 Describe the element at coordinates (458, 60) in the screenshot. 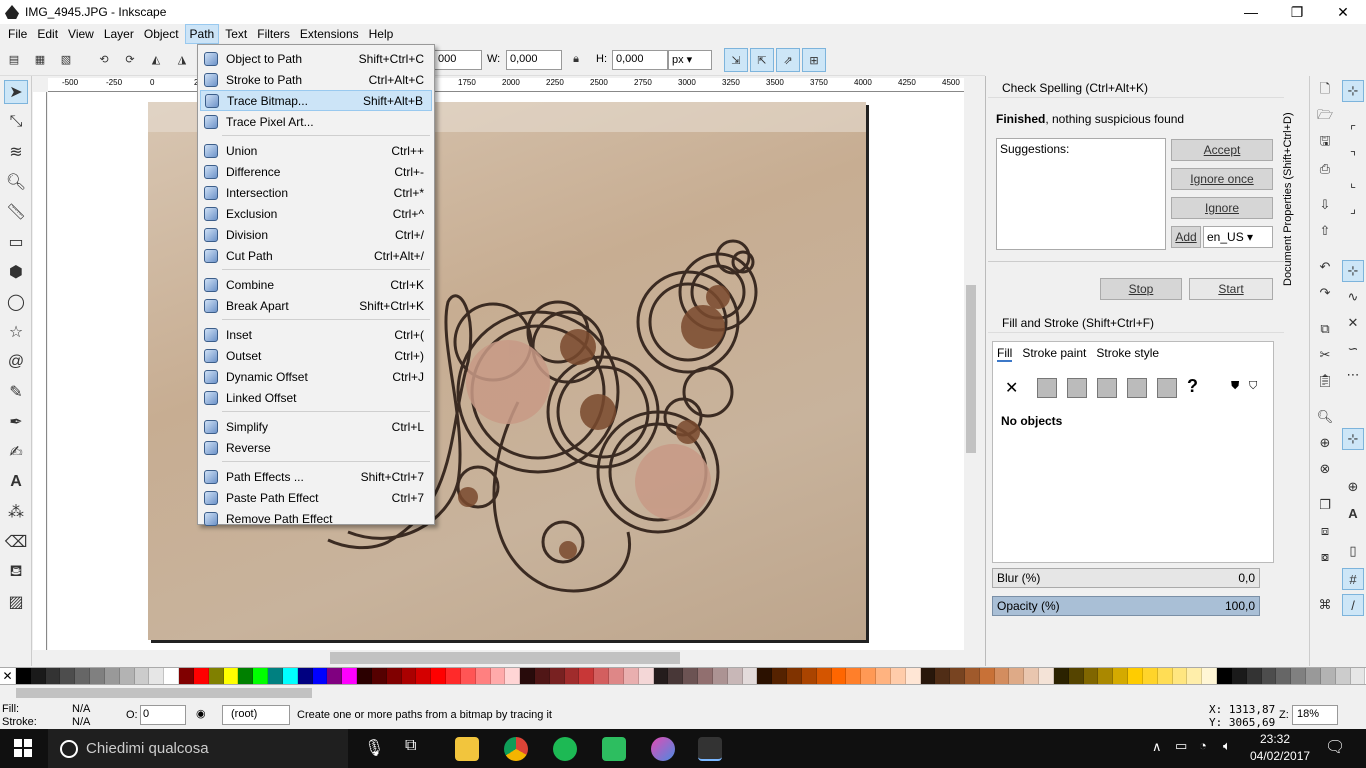

I see `x-field: 000` at that location.